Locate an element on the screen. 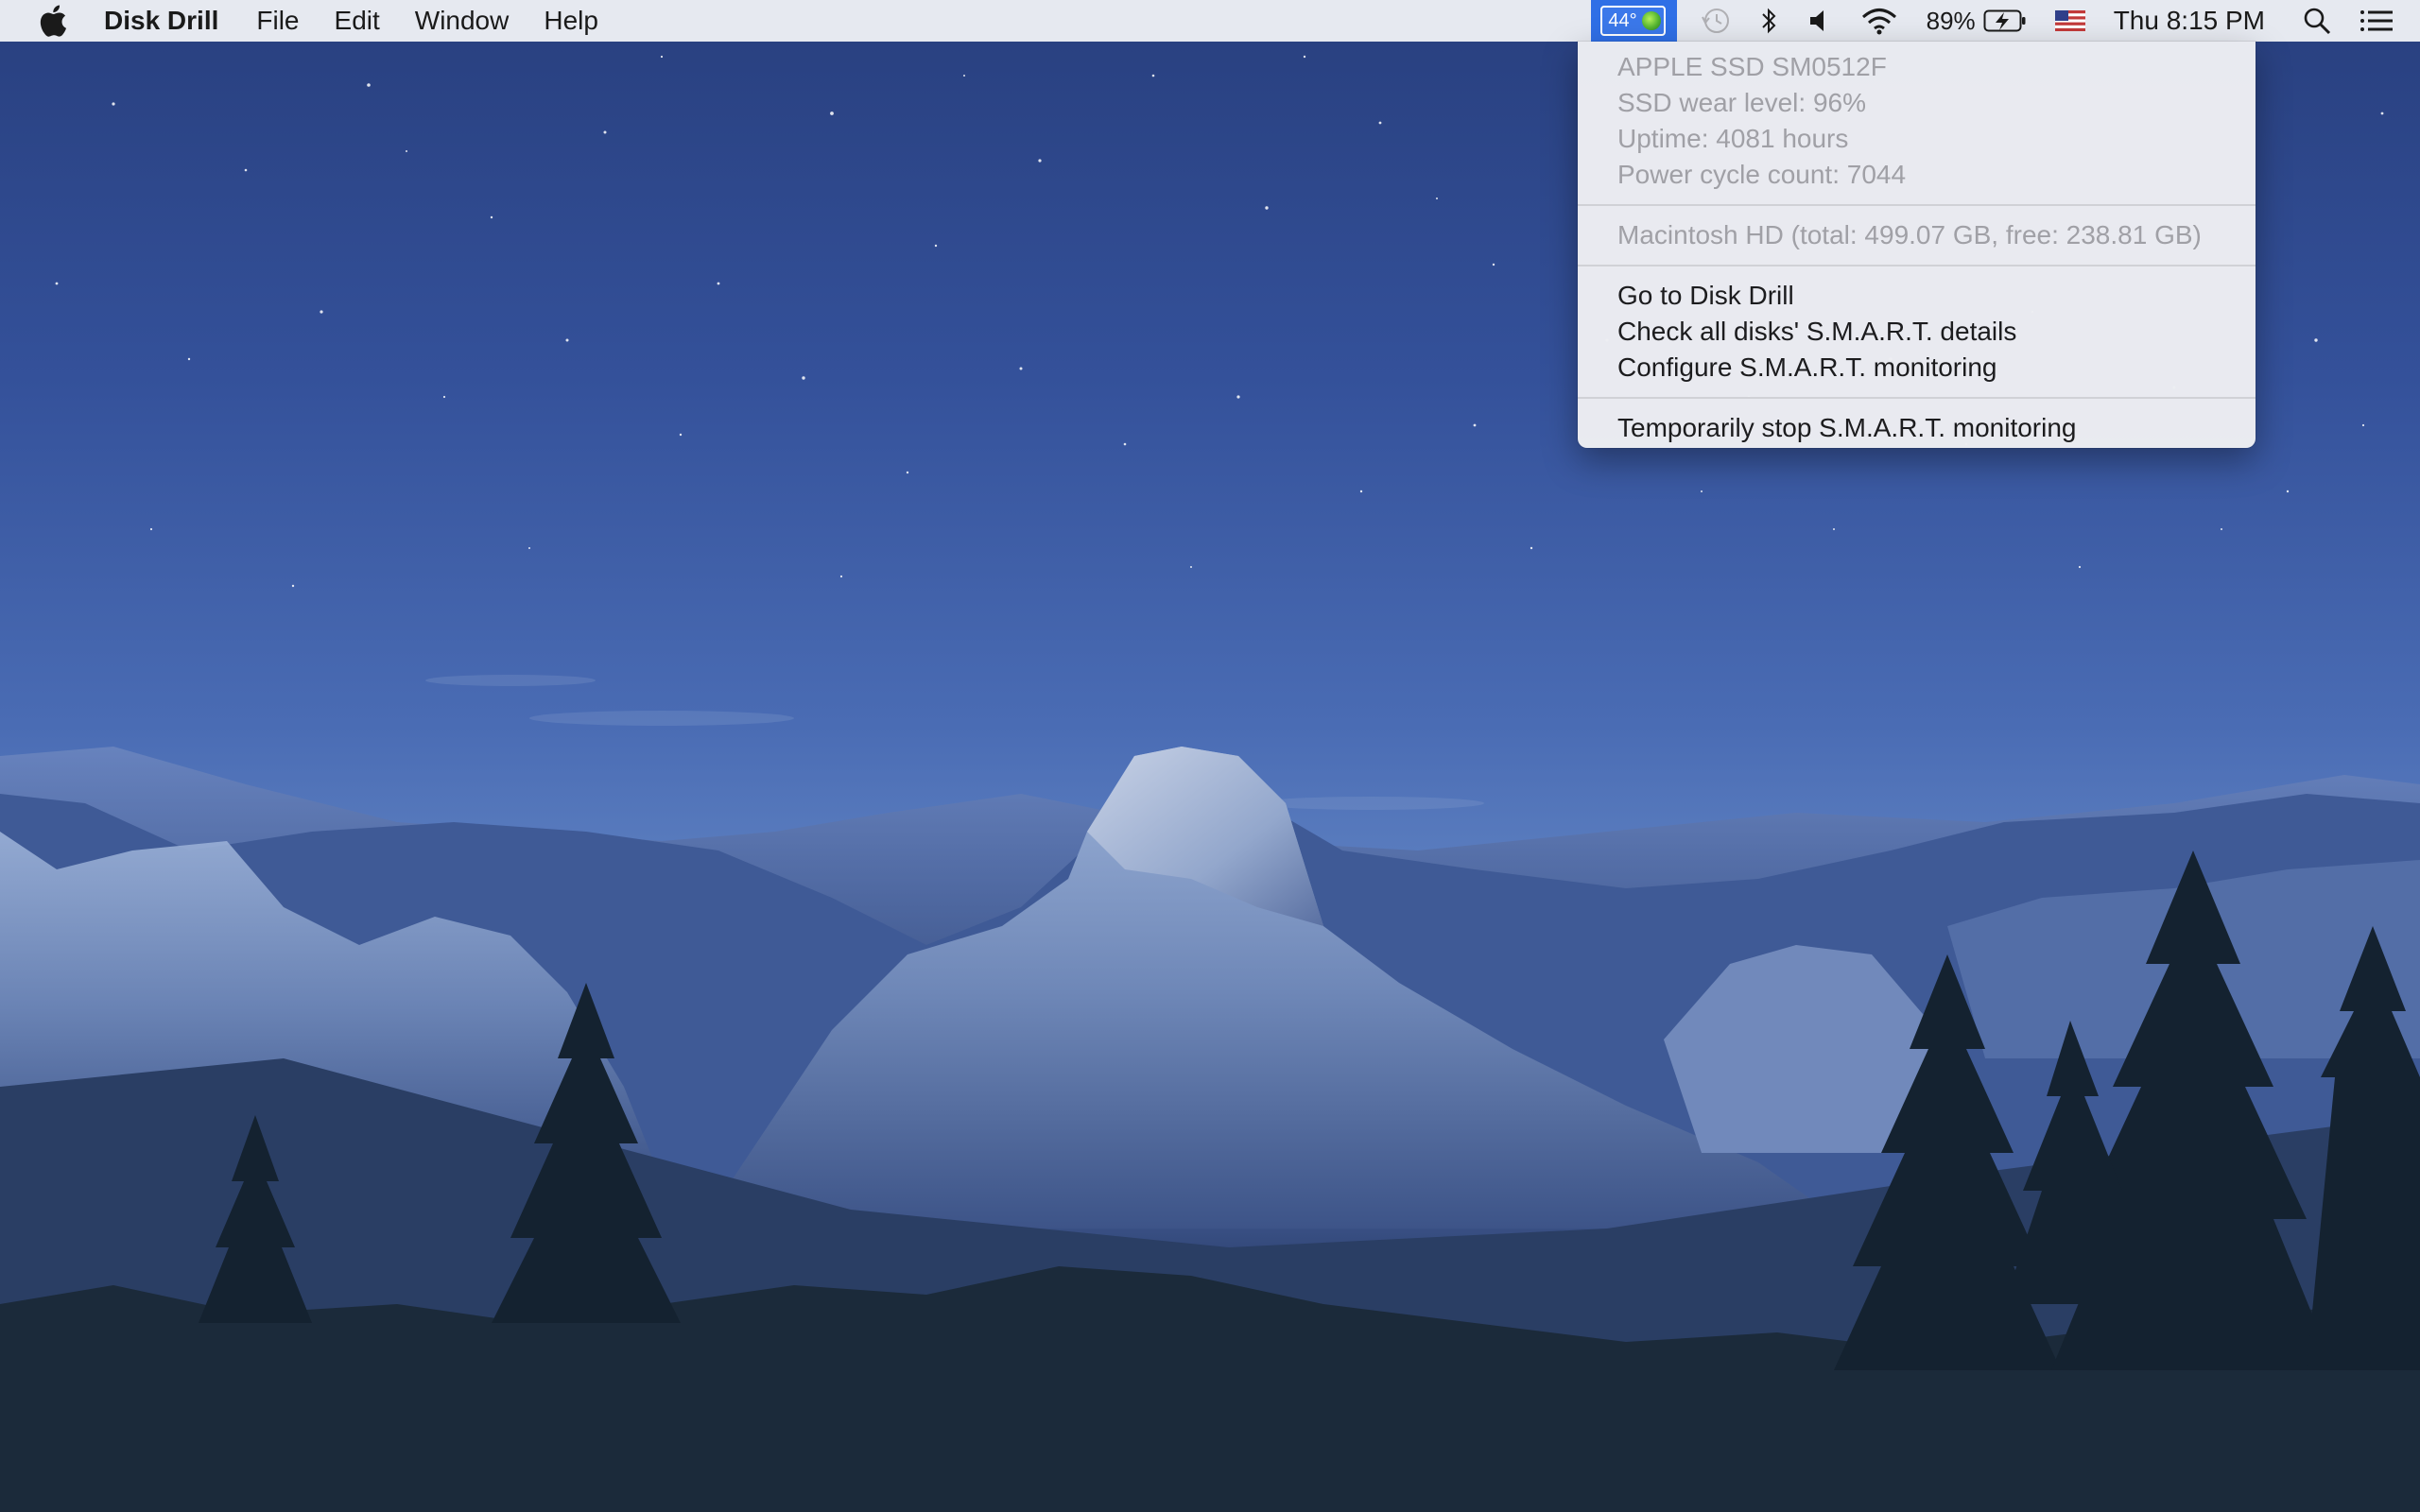  volume-icon is located at coordinates (1819, 21).